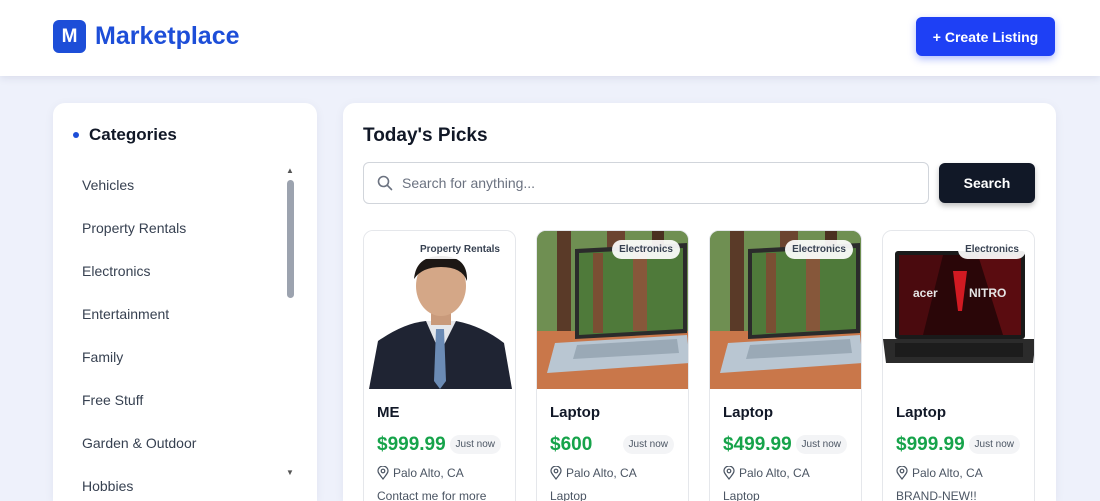 The width and height of the screenshot is (1100, 501). I want to click on logo-letter: M, so click(69, 36).